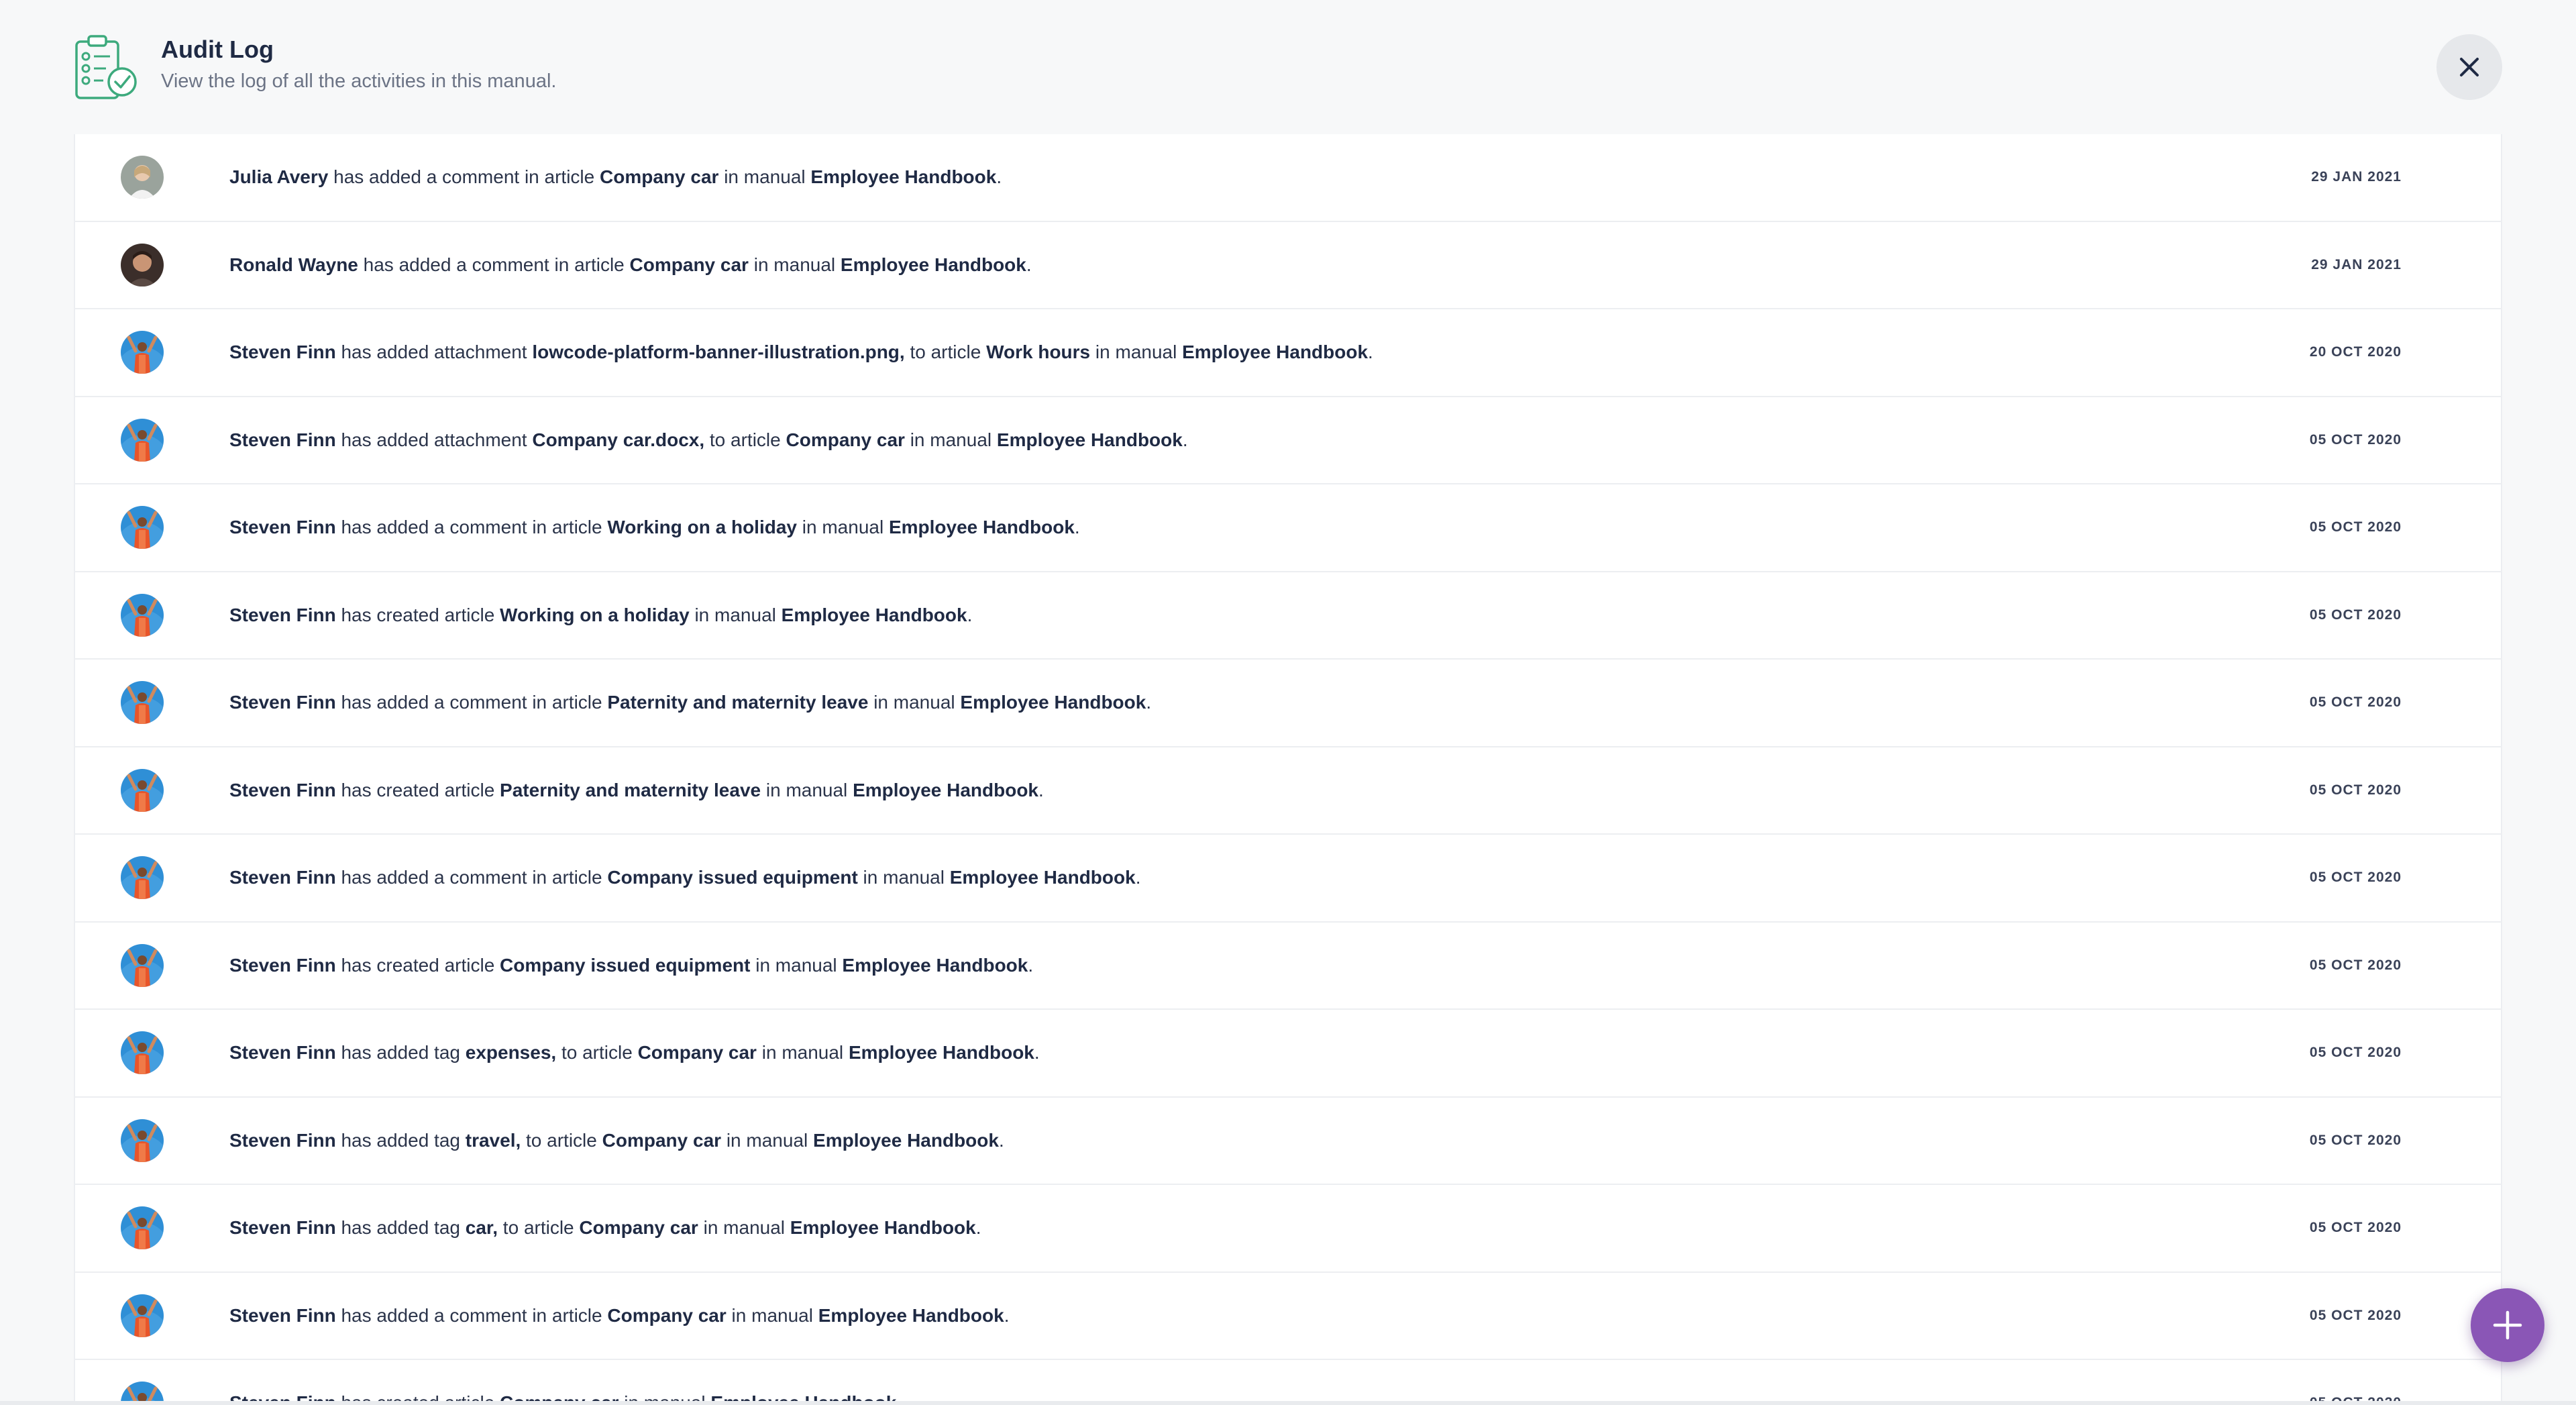  What do you see at coordinates (279, 177) in the screenshot?
I see `log-entity: Julia Avery` at bounding box center [279, 177].